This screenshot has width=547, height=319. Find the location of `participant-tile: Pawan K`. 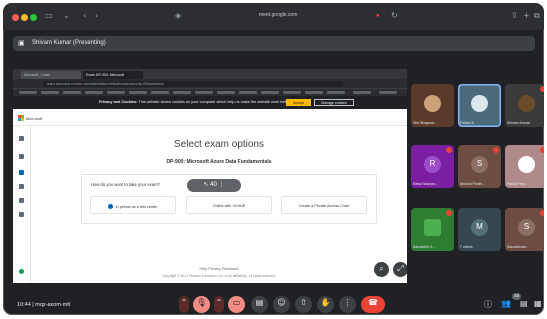

participant-tile: Pawan K is located at coordinates (479, 105).